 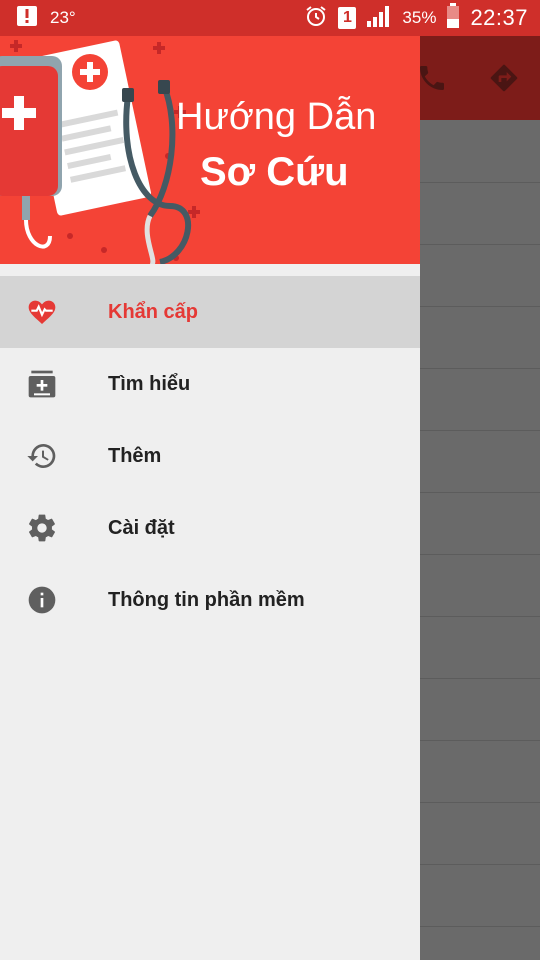 What do you see at coordinates (210, 312) in the screenshot?
I see `menu-item-emergency: Khẩn cấp` at bounding box center [210, 312].